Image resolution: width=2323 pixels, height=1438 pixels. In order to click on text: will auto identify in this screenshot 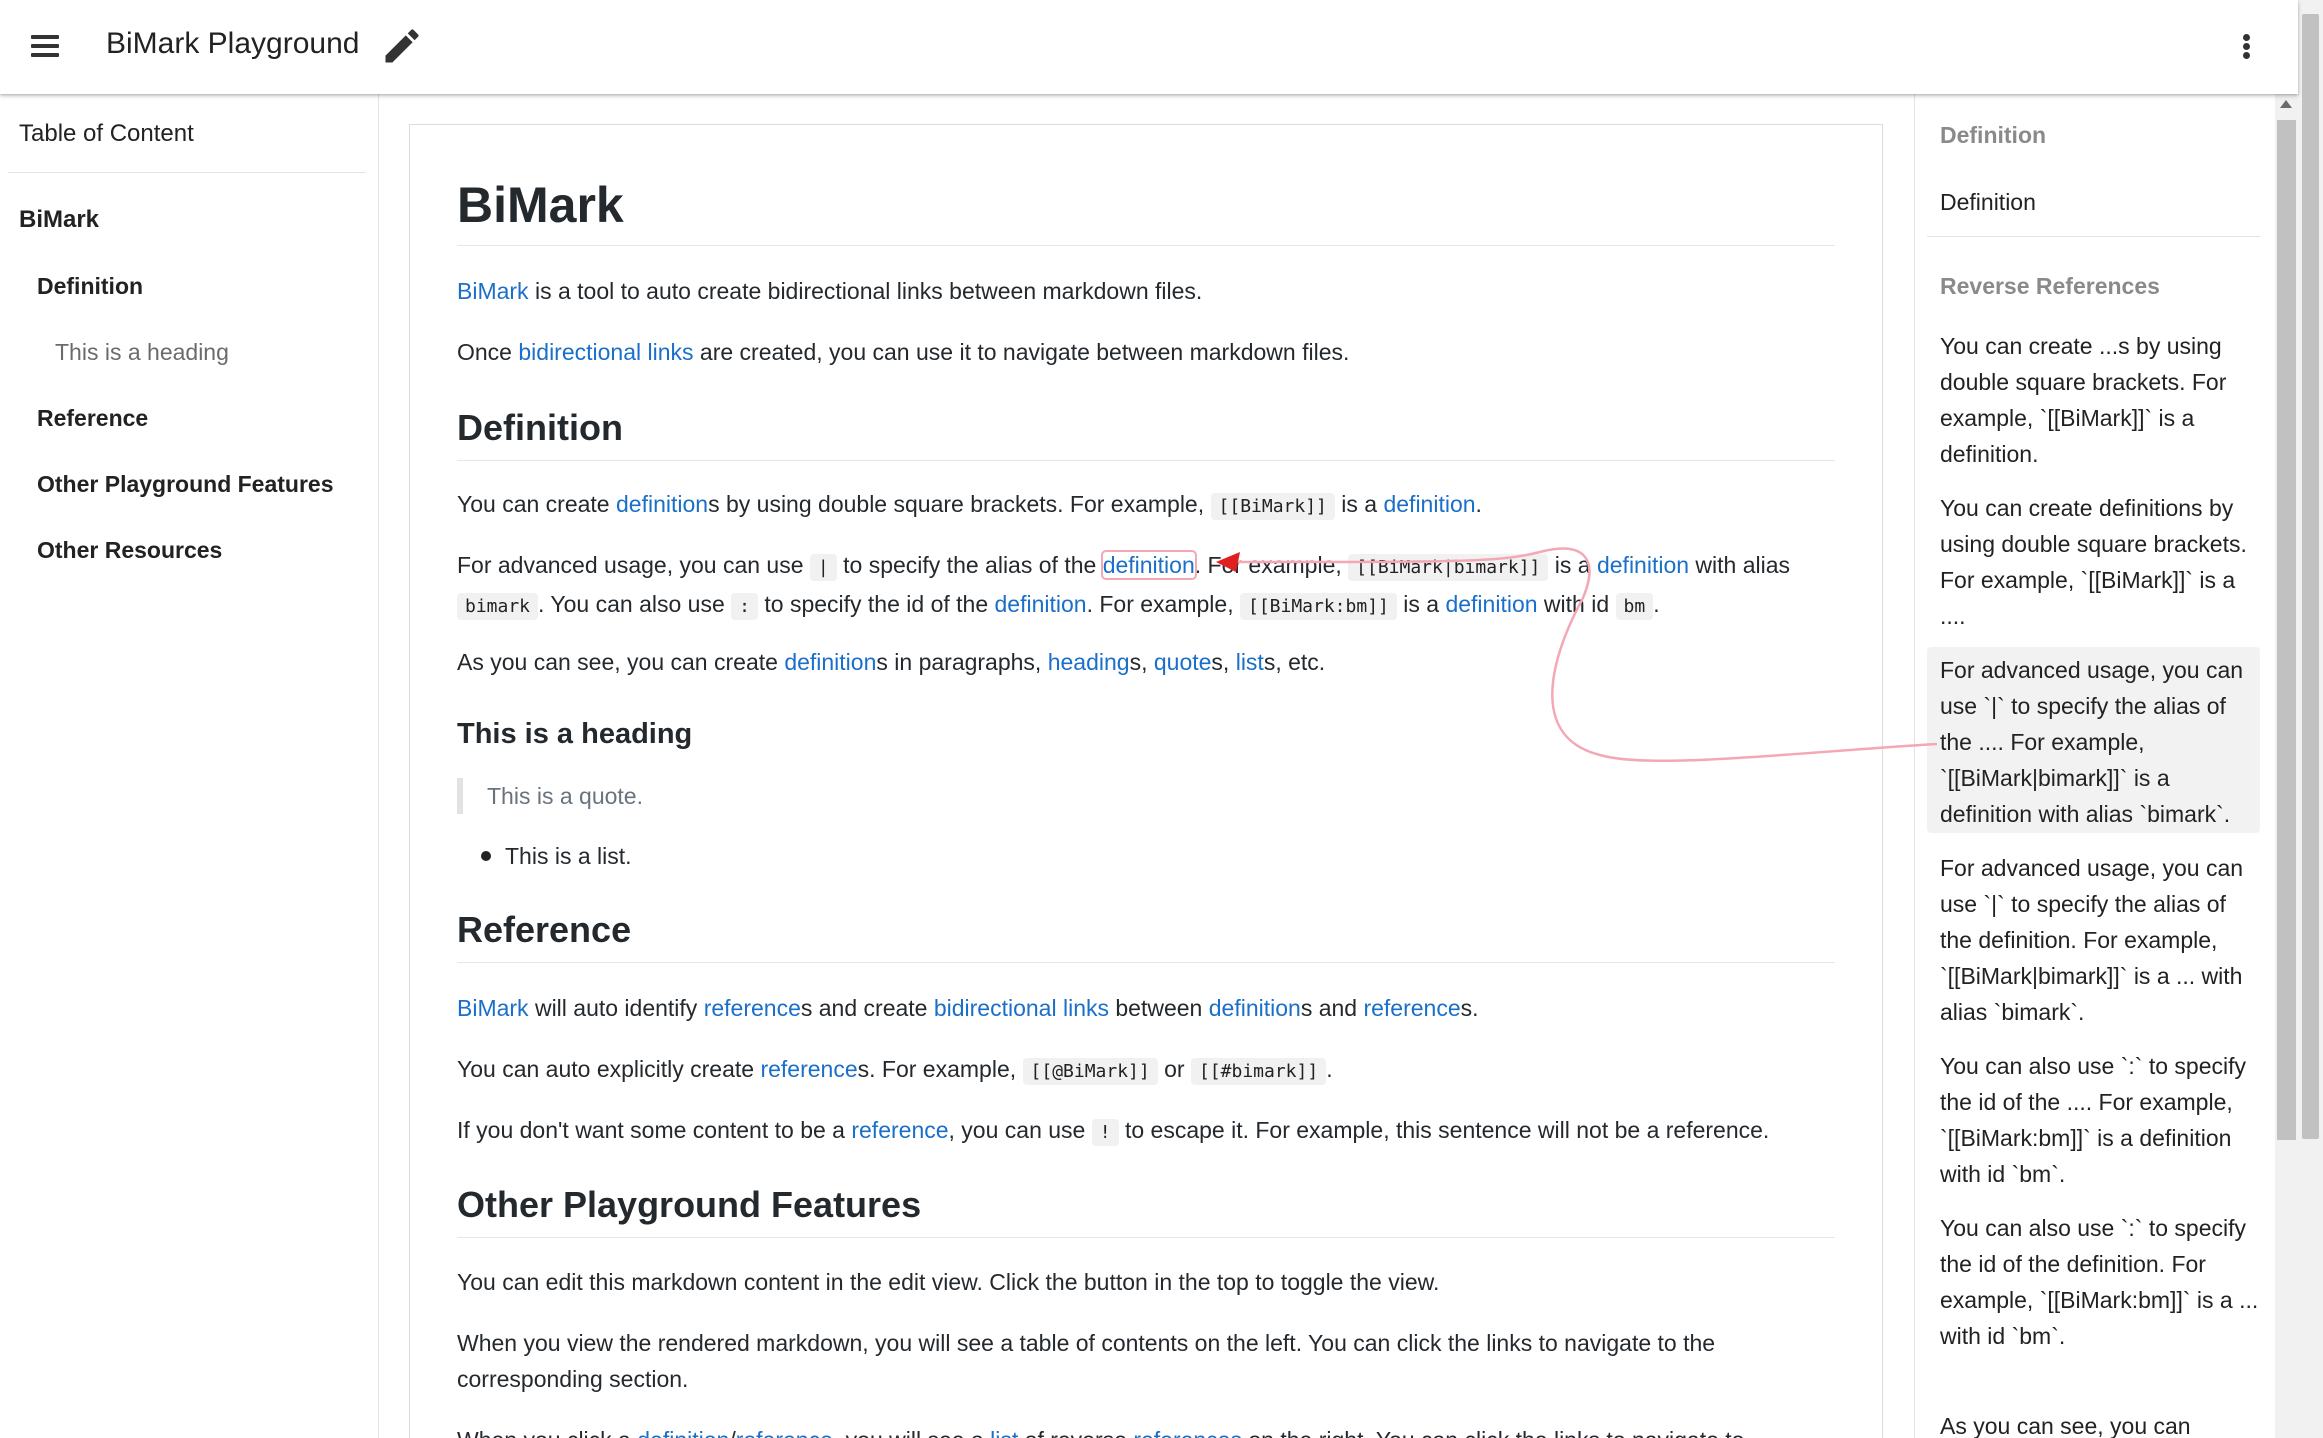, I will do `click(616, 1008)`.